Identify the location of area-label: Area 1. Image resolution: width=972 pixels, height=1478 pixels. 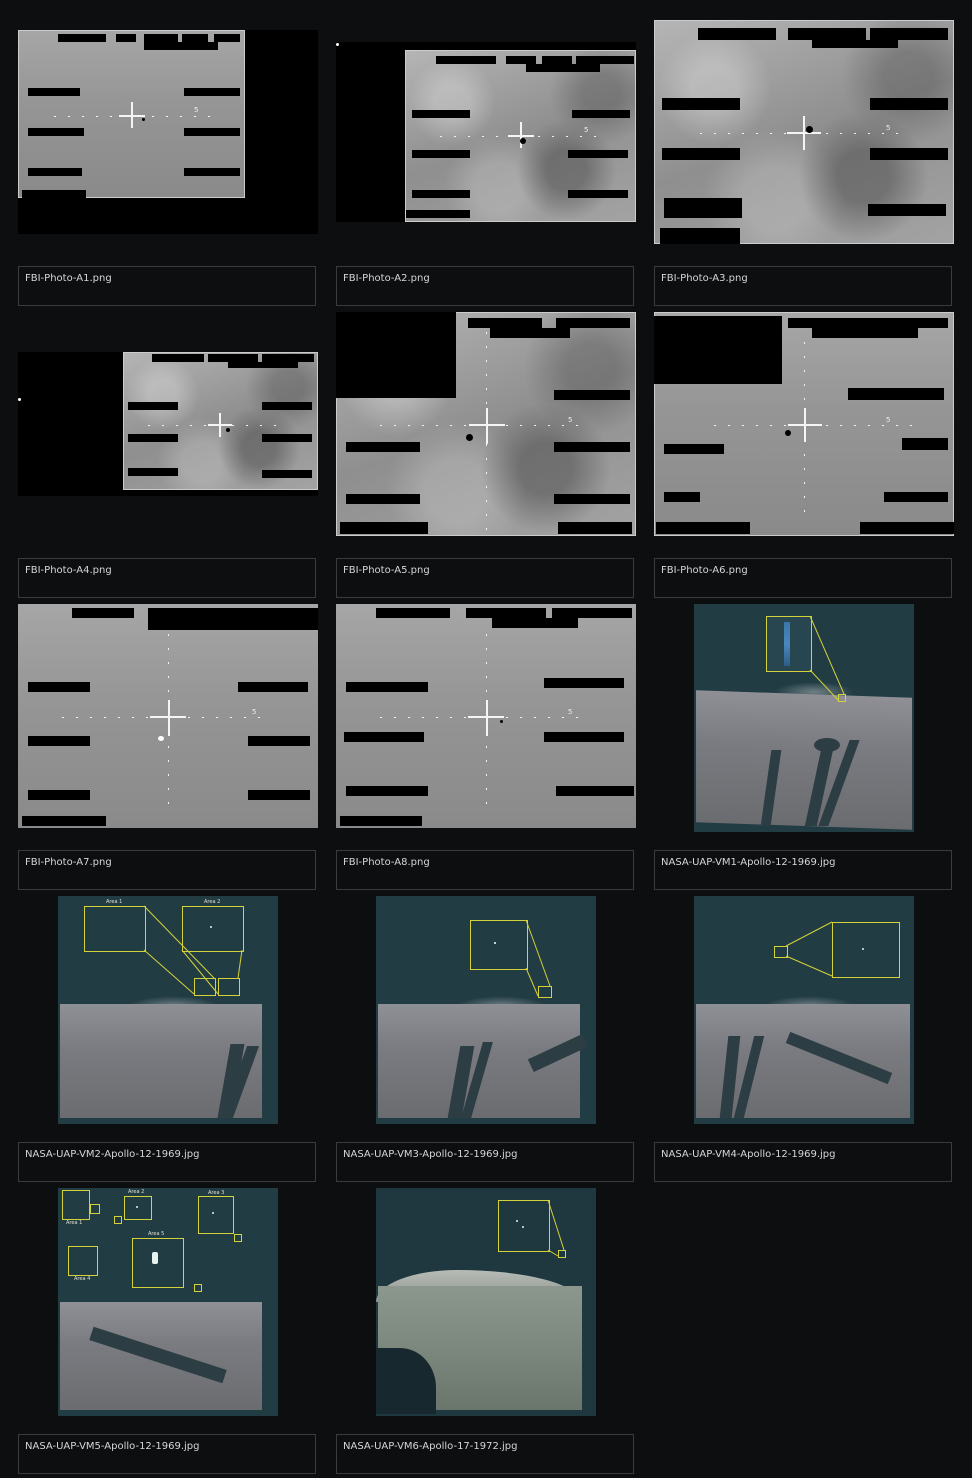
(74, 1223).